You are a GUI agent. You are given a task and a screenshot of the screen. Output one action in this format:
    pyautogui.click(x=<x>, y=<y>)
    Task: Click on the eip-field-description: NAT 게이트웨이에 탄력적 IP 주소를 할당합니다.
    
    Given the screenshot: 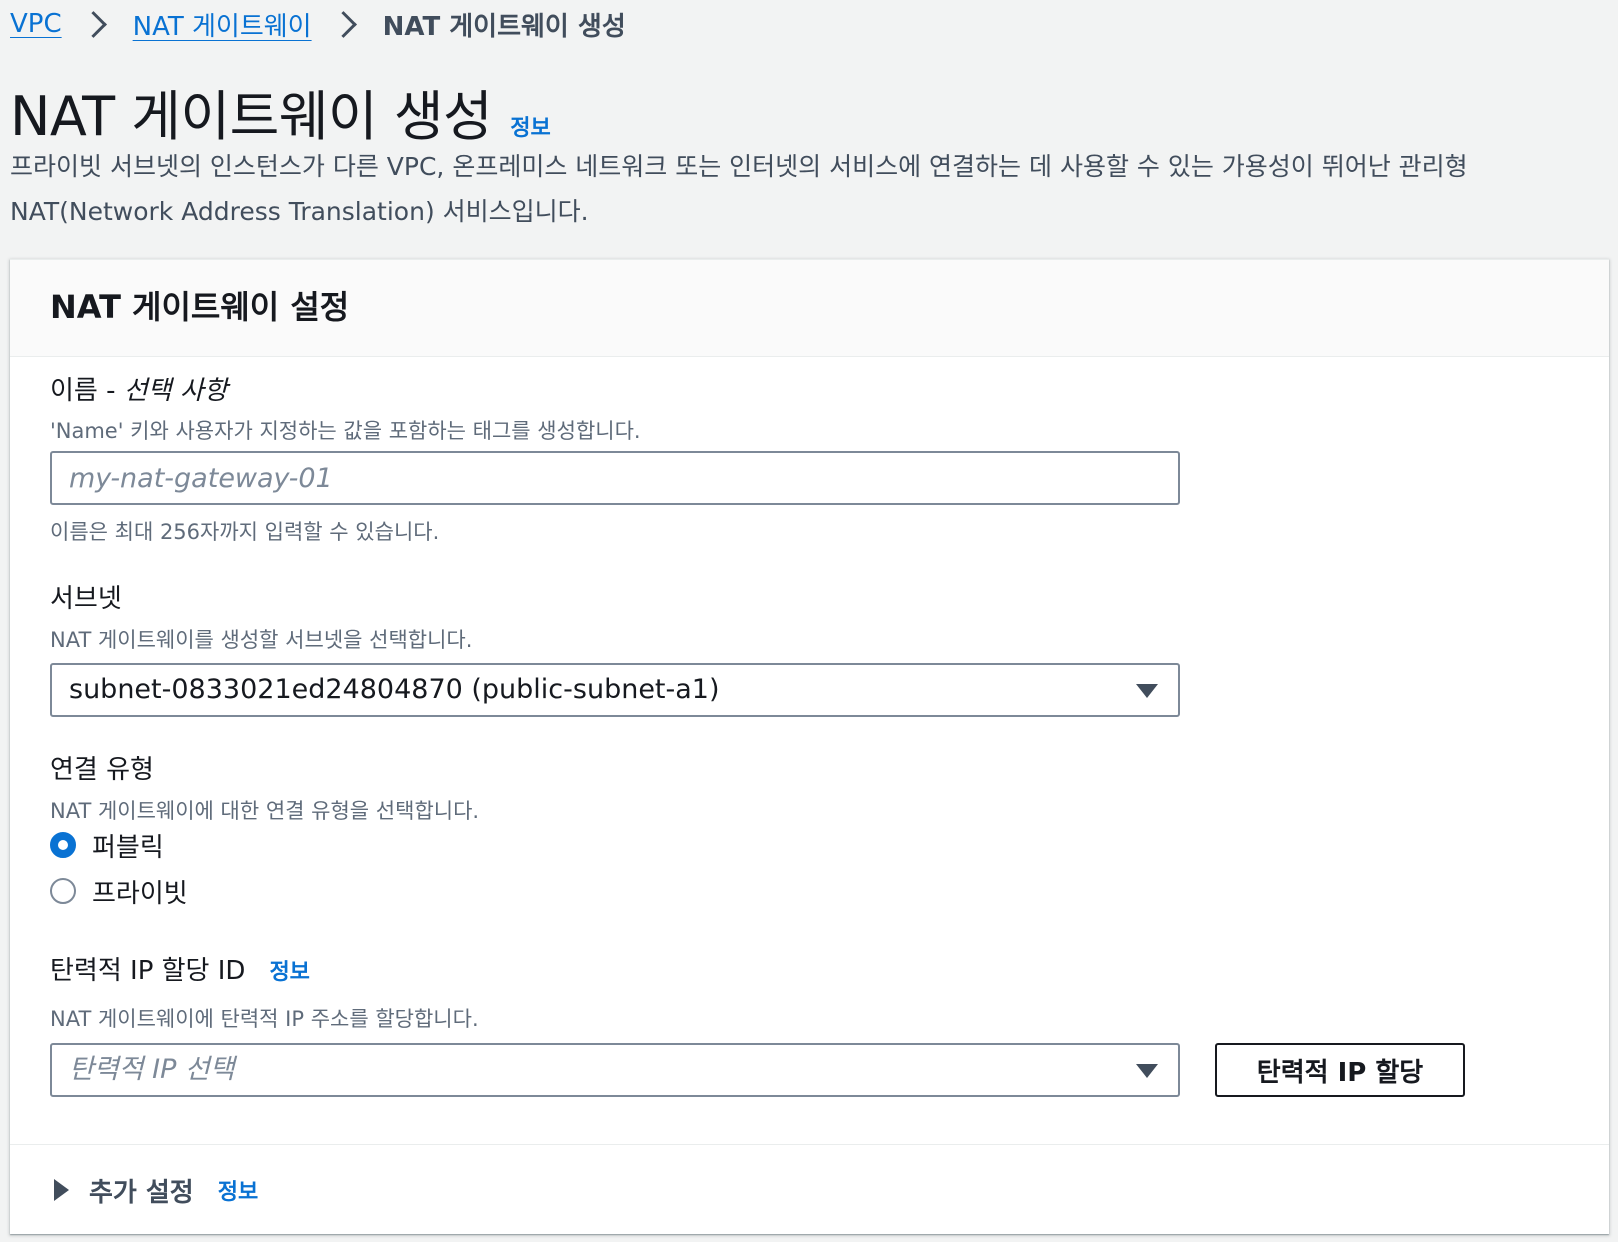 What is the action you would take?
    pyautogui.click(x=264, y=1019)
    